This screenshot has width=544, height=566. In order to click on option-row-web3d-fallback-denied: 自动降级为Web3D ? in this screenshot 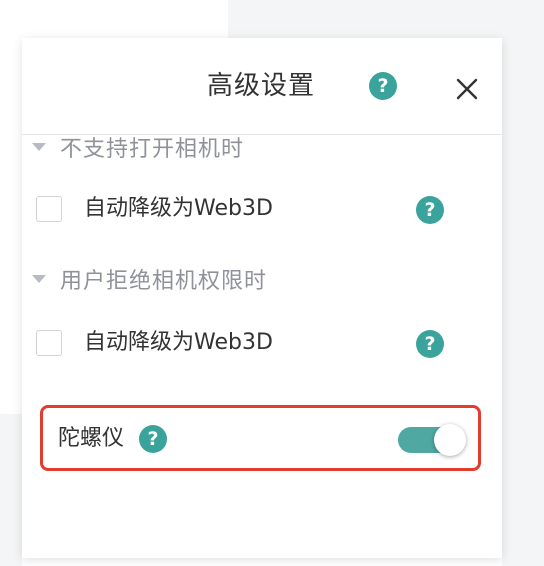, I will do `click(241, 344)`.